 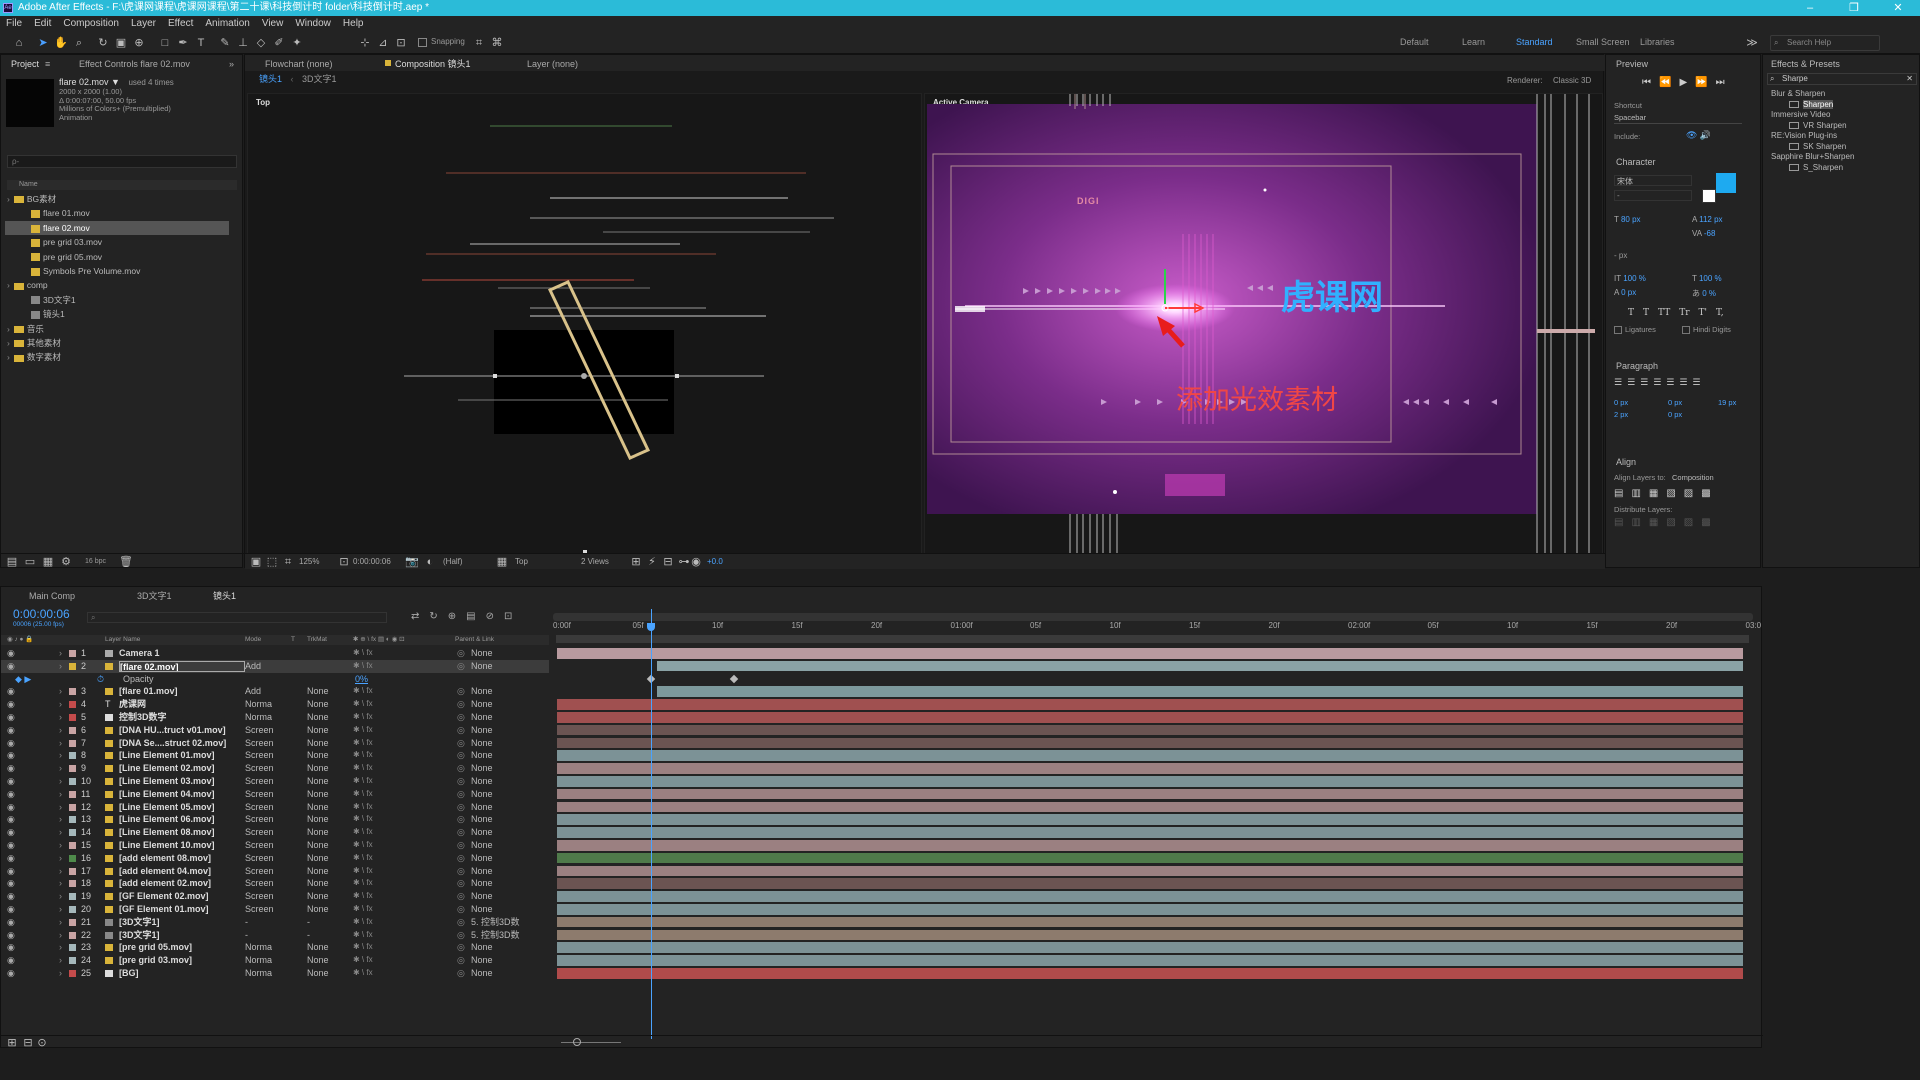 What do you see at coordinates (1842, 147) in the screenshot?
I see `effect-item: SK Sharpen` at bounding box center [1842, 147].